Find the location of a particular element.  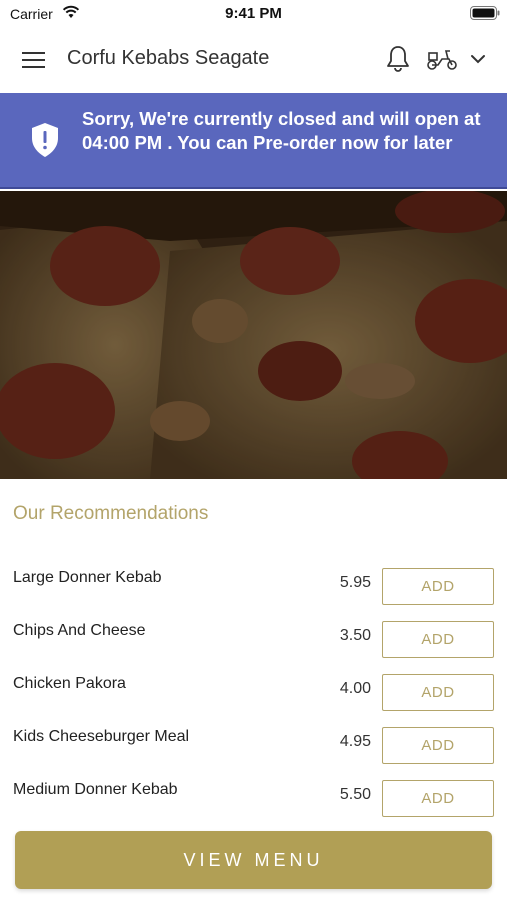

list-item: Kids Cheeseburger Meal 4.95 ADD is located at coordinates (253, 745).